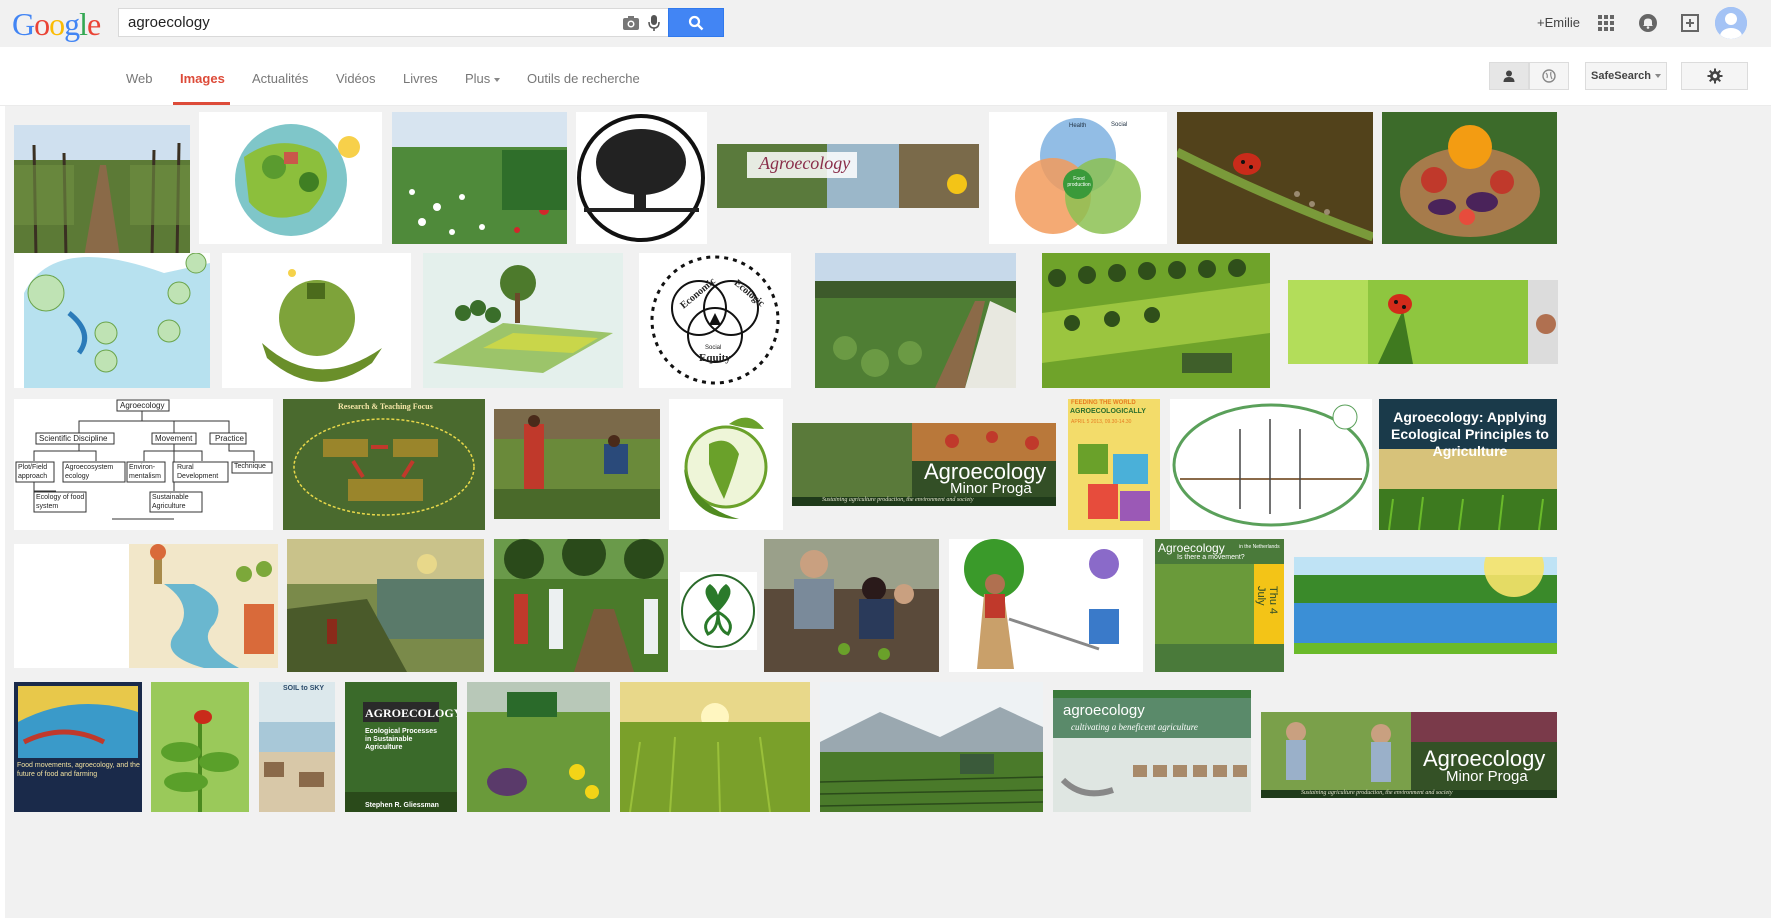  Describe the element at coordinates (60, 502) in the screenshot. I see `tree-node-ecology-food: Ecology of food system` at that location.